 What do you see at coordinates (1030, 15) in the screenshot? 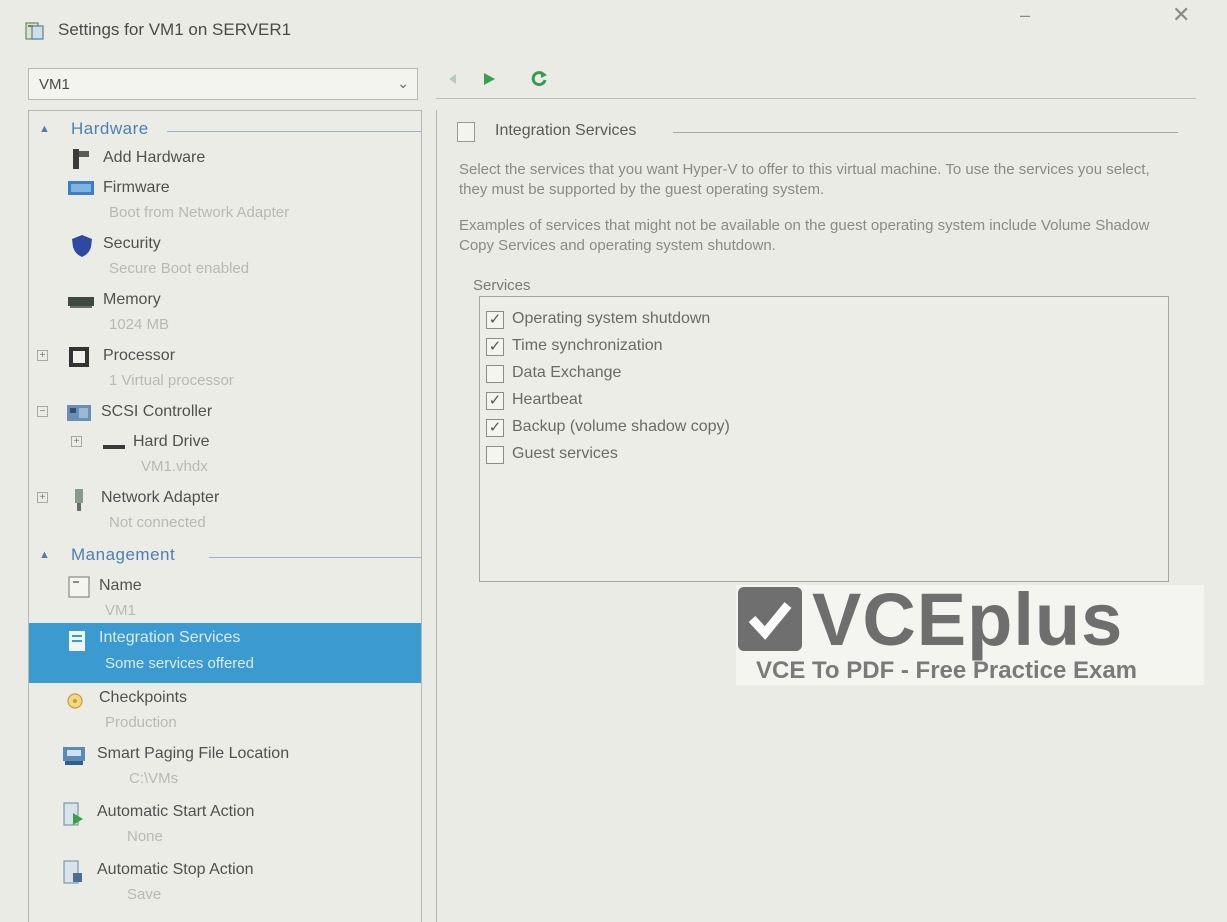
I see `minimize-button: –` at bounding box center [1030, 15].